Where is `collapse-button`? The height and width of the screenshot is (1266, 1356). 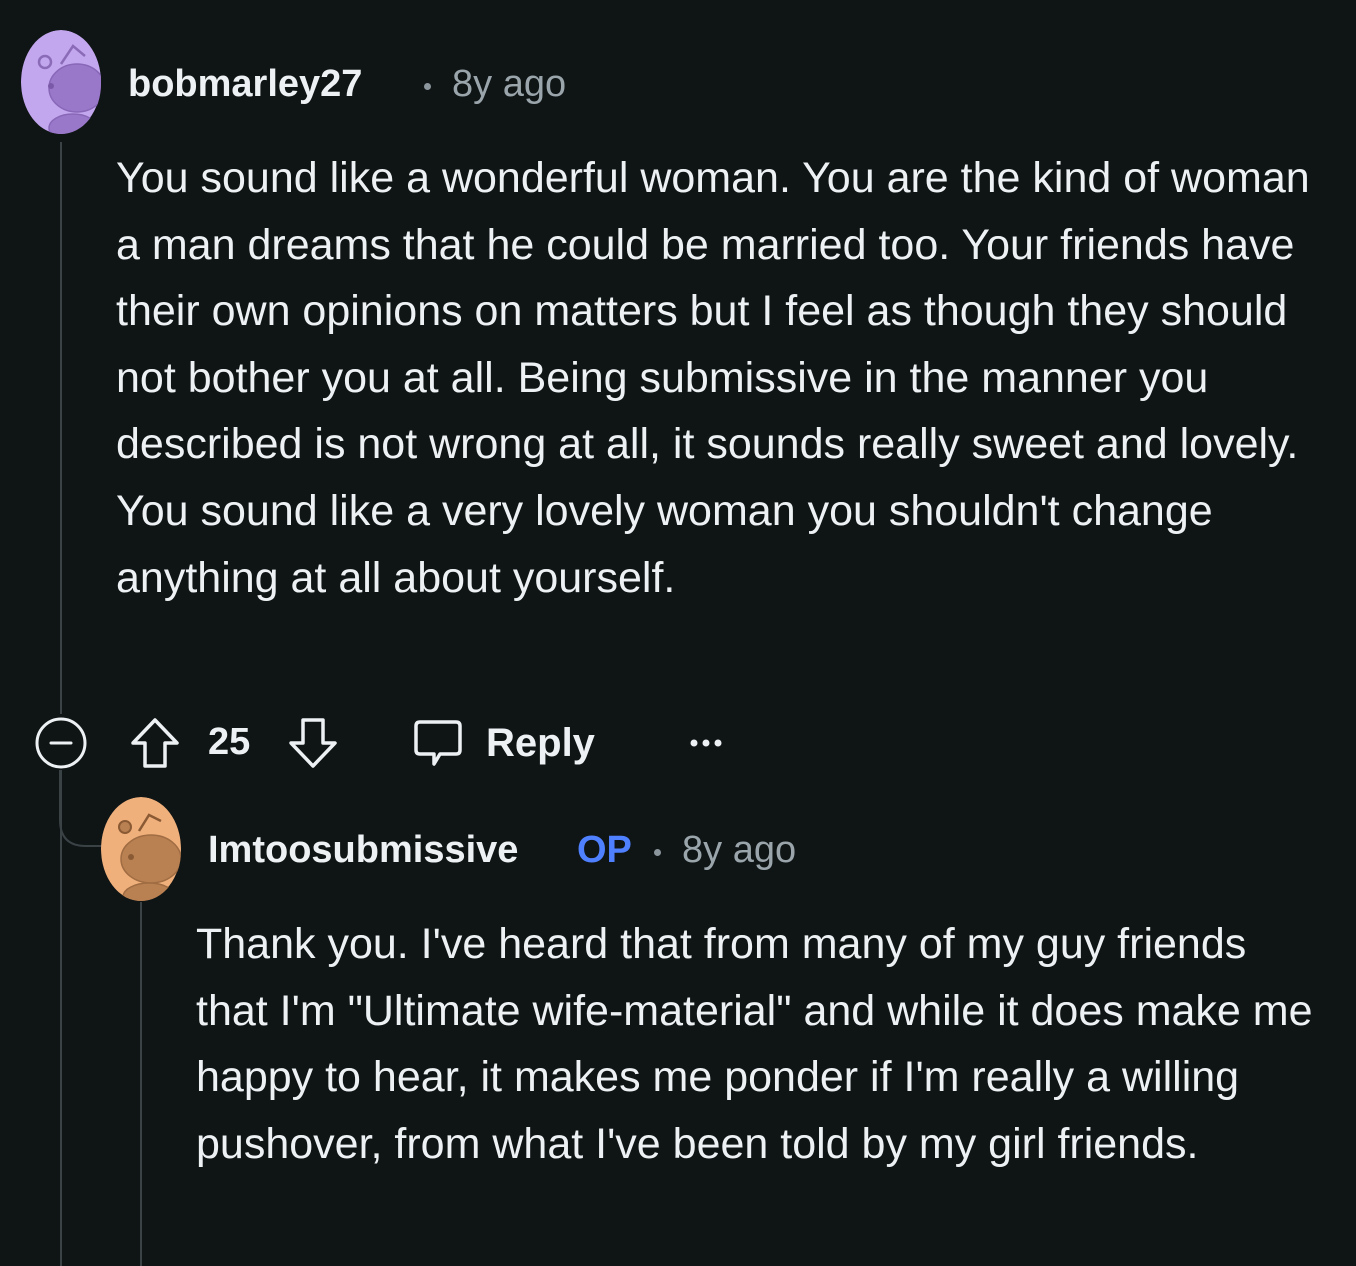
collapse-button is located at coordinates (61, 743).